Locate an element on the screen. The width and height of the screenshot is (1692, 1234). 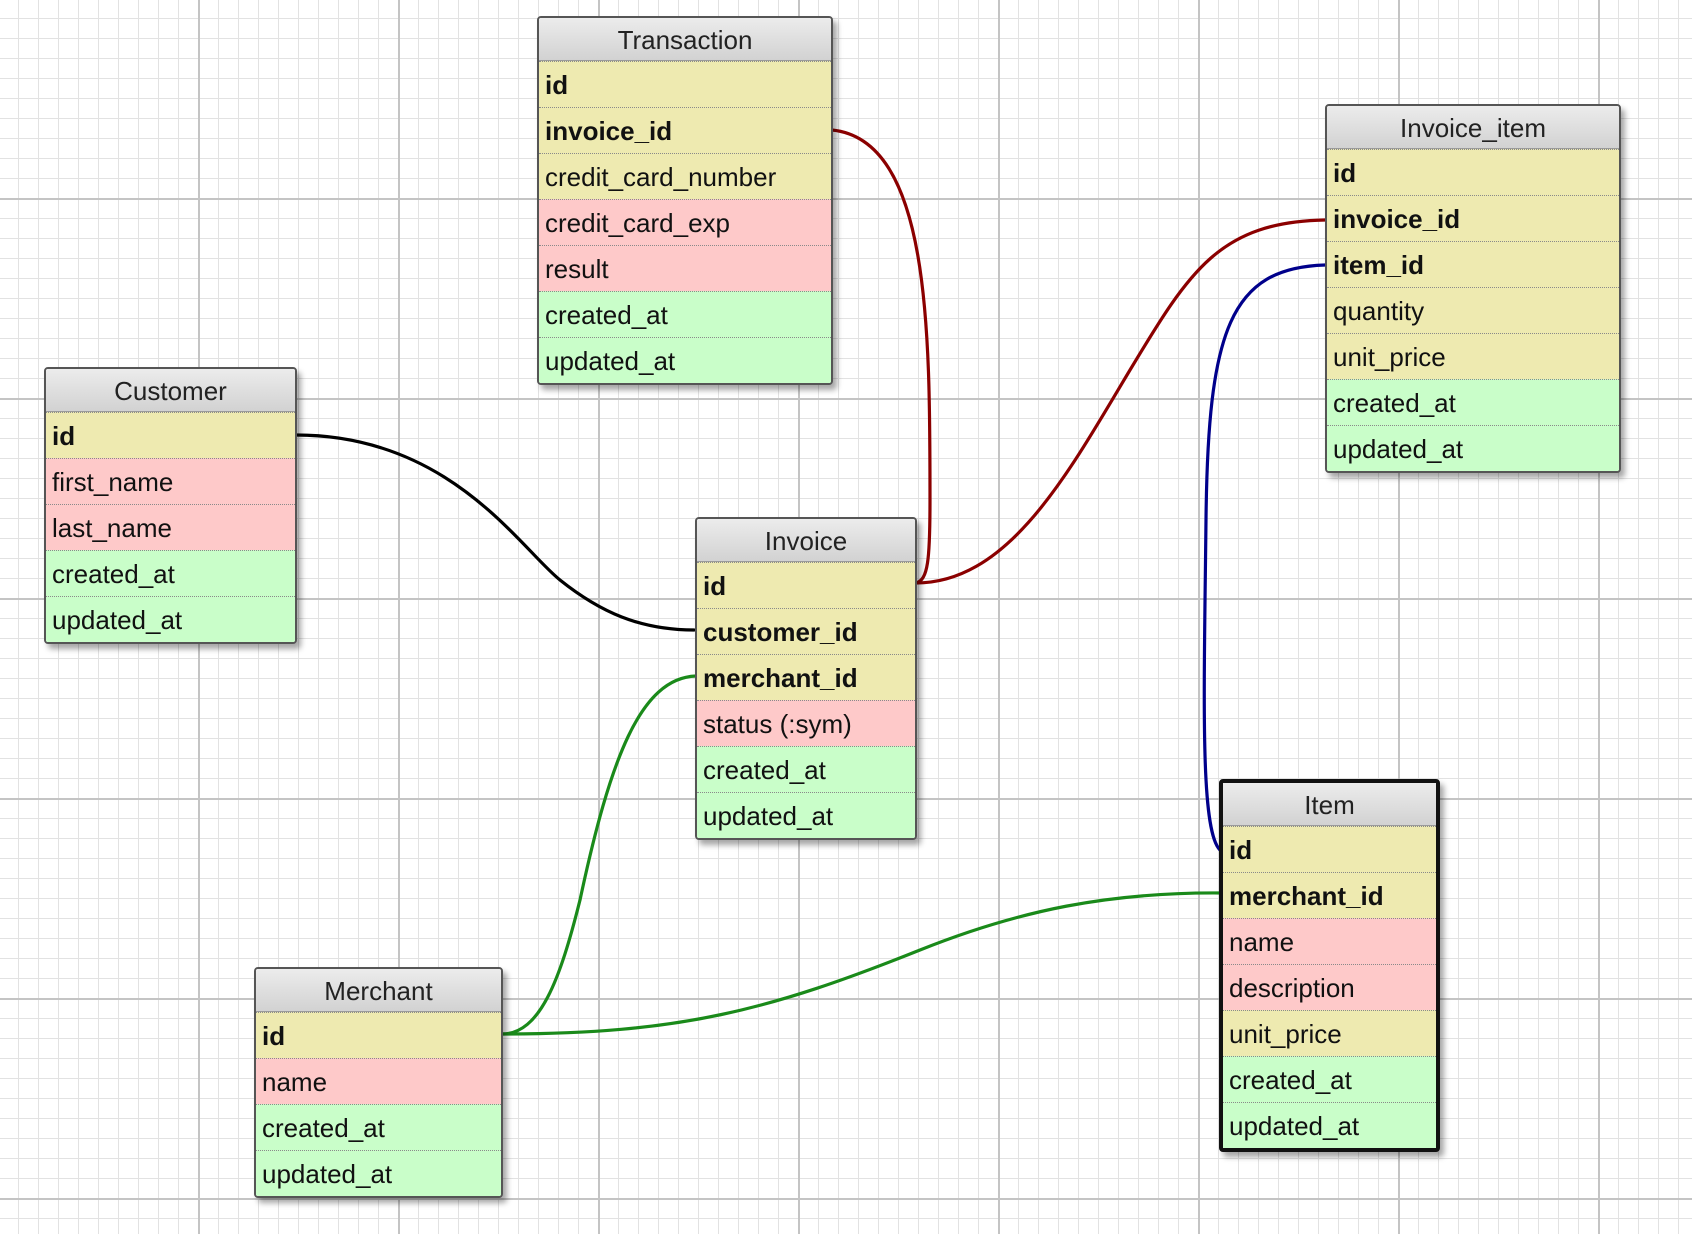
table-title: Customer is located at coordinates (170, 390).